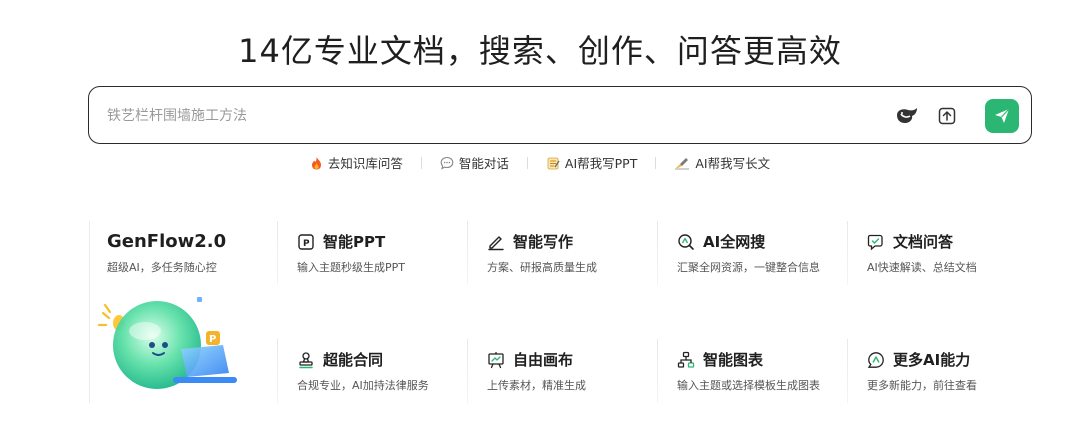  I want to click on upload-button, so click(947, 116).